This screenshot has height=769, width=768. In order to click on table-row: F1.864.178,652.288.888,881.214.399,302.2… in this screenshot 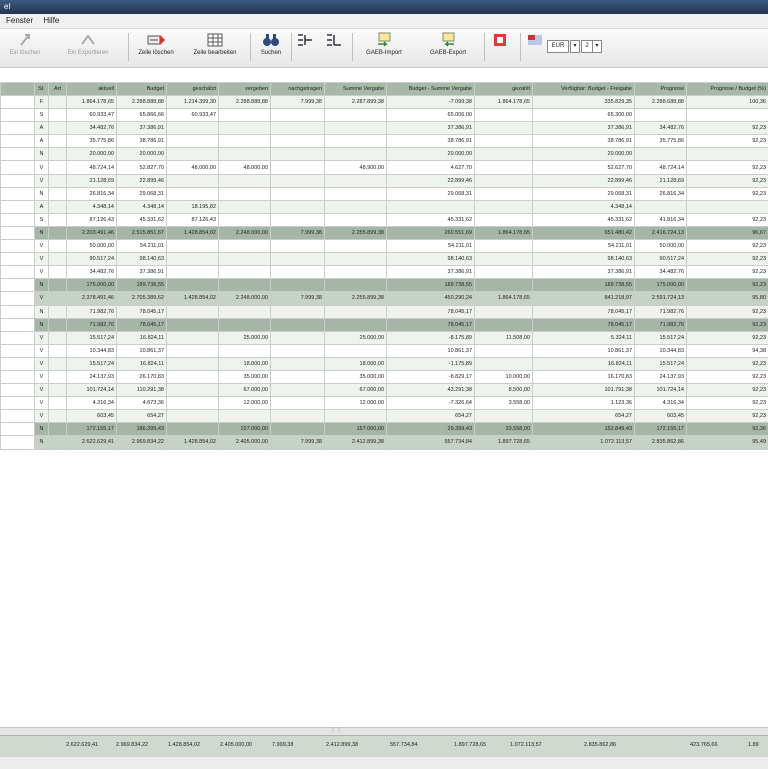, I will do `click(384, 102)`.